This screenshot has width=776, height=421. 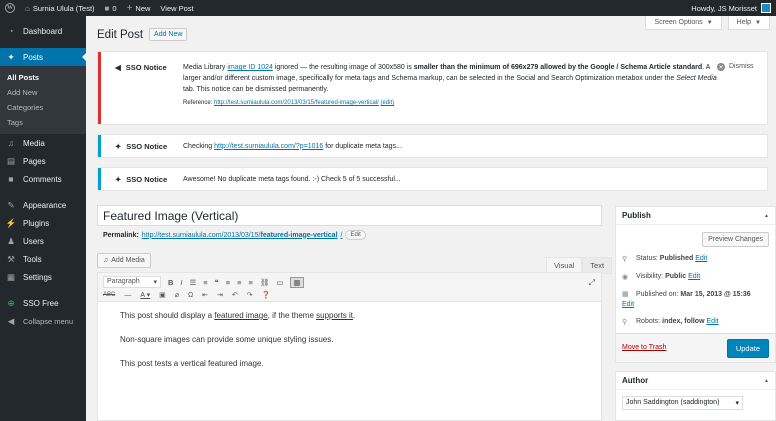 I want to click on author-select: John Saddington (saddington) ▾, so click(x=682, y=403).